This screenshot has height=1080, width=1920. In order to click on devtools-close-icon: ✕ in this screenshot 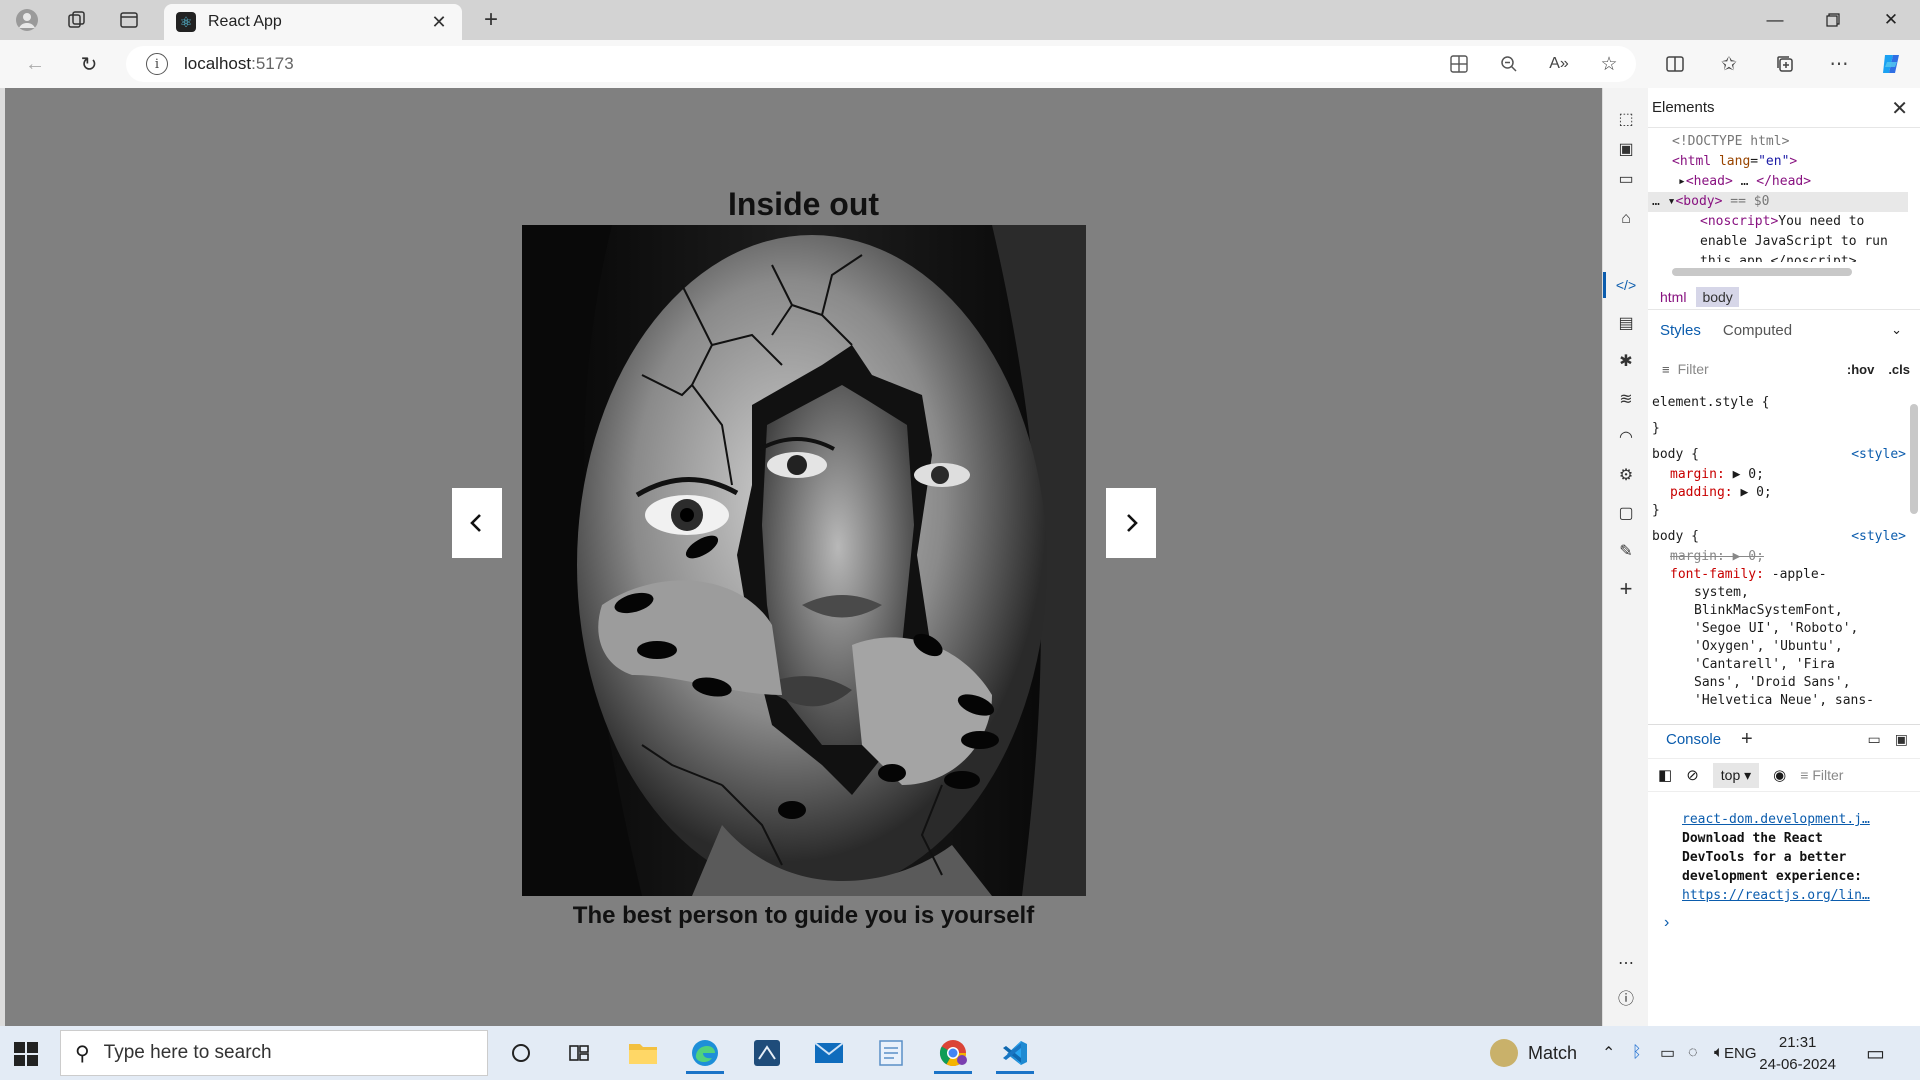, I will do `click(1899, 108)`.